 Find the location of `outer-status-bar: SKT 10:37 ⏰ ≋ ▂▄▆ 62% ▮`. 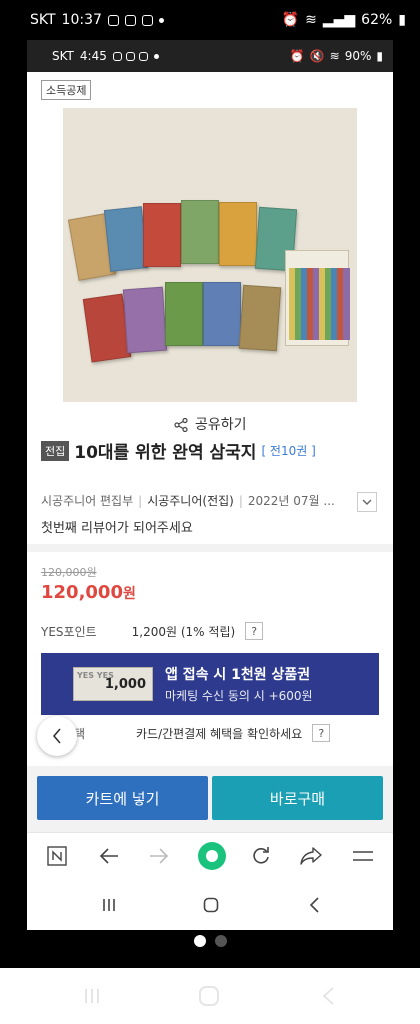

outer-status-bar: SKT 10:37 ⏰ ≋ ▂▄▆ 62% ▮ is located at coordinates (210, 20).